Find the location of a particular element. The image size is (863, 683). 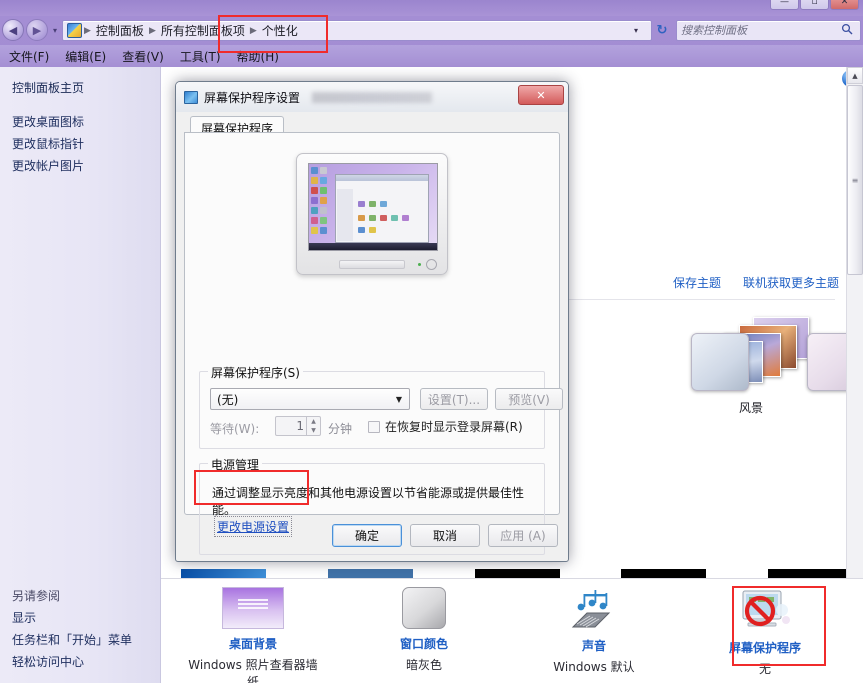

wait-unit-label: 分钟 is located at coordinates (340, 429).